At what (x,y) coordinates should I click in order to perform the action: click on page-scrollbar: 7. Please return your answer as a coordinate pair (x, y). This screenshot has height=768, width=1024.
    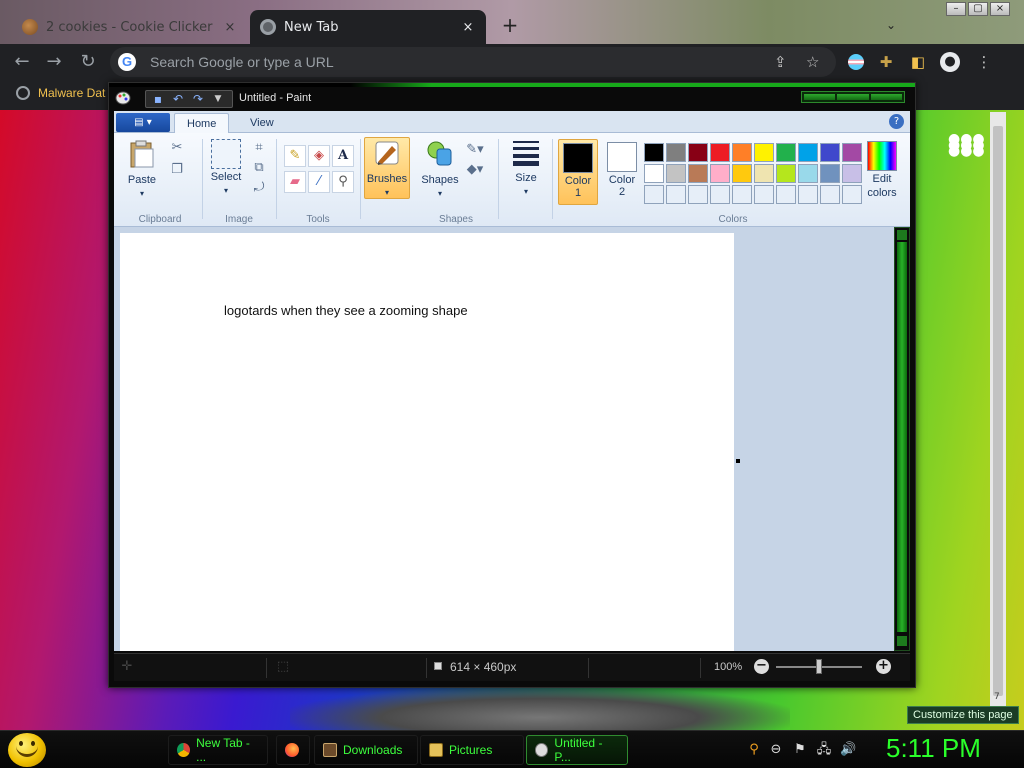
    Looking at the image, I should click on (998, 410).